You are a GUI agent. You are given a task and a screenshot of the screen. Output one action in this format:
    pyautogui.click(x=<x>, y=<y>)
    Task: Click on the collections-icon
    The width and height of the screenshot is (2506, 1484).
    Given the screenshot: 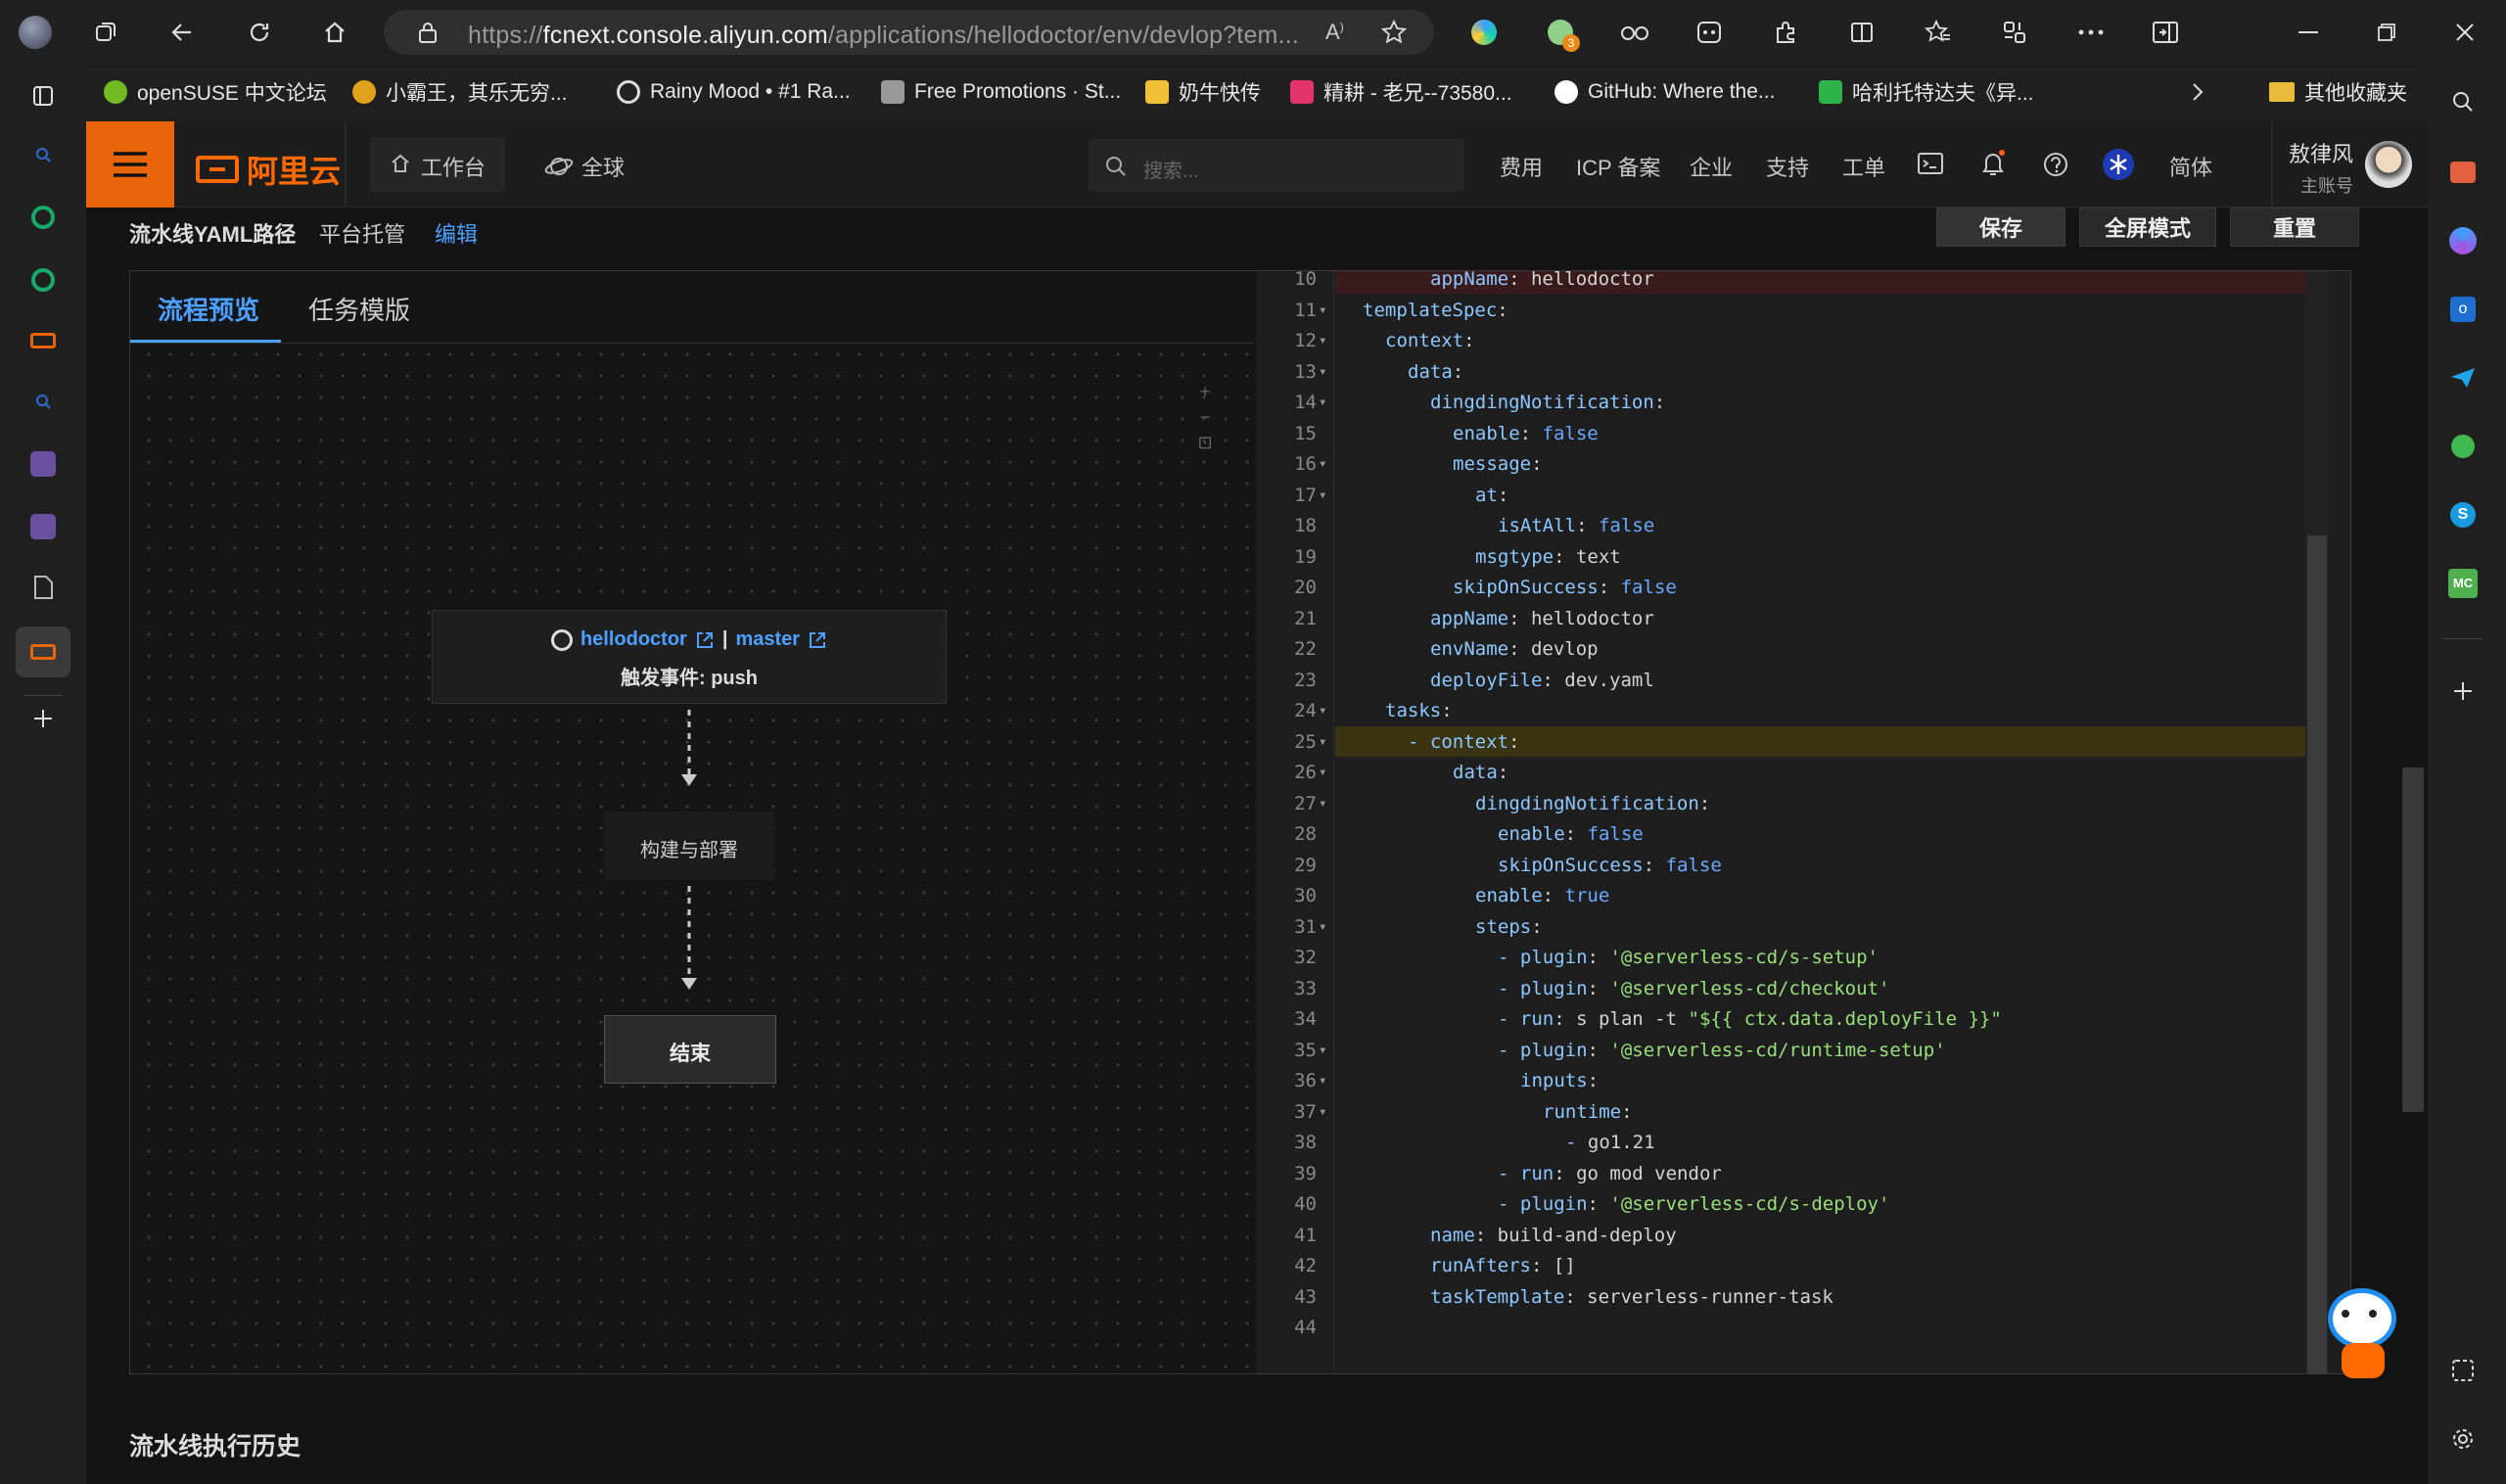 What is the action you would take?
    pyautogui.click(x=2014, y=32)
    